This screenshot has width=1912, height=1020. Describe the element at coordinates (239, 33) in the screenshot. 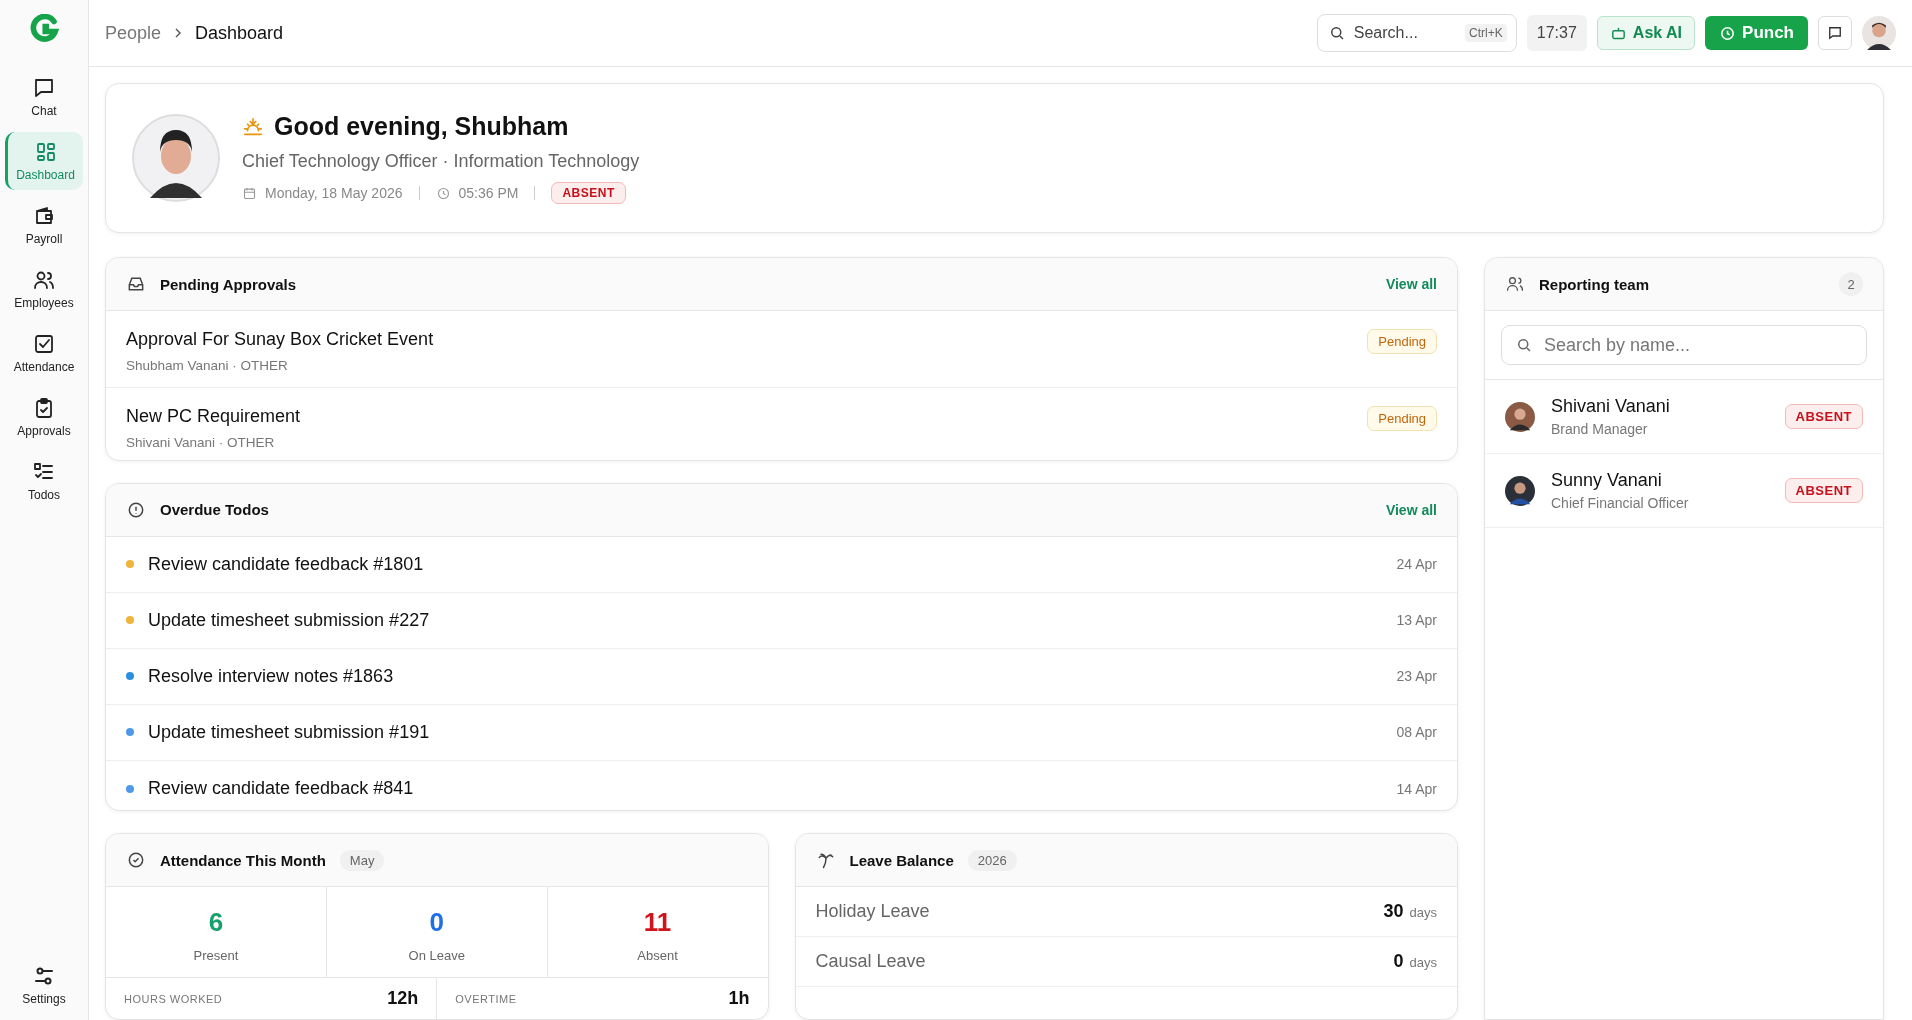

I see `breadcrumb-item: Dashboard` at that location.